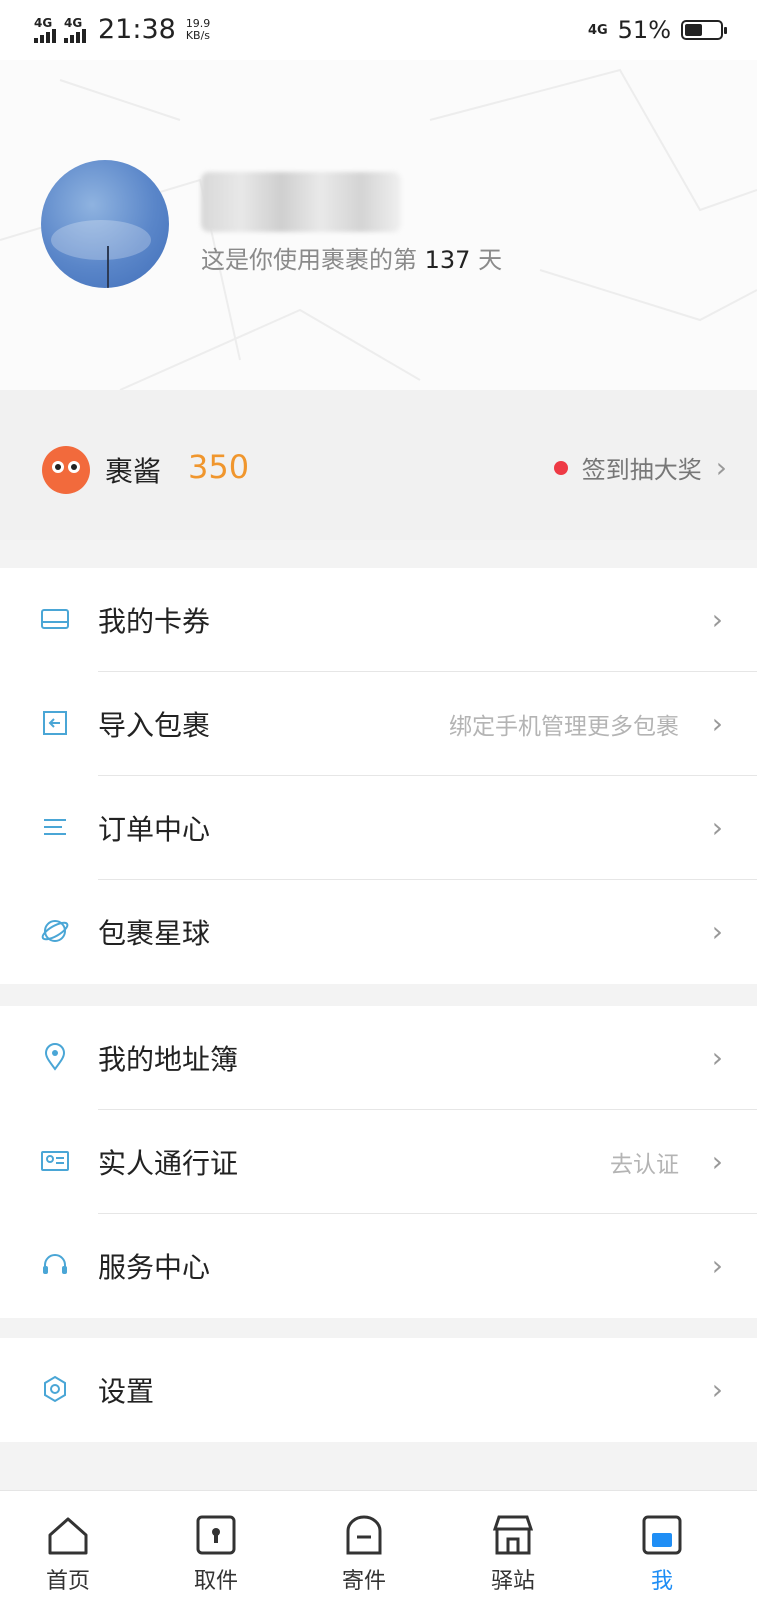  Describe the element at coordinates (133, 471) in the screenshot. I see `coin-name: 裹酱` at that location.